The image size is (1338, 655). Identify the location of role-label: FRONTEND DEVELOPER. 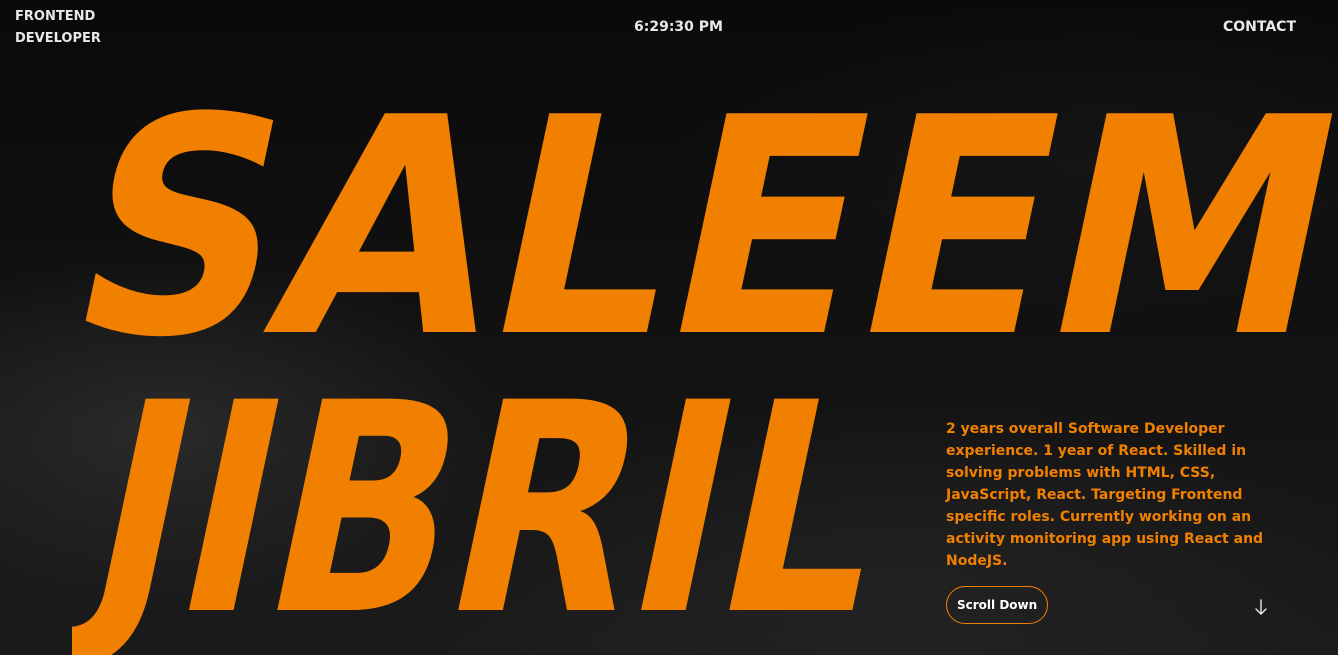
(75, 28).